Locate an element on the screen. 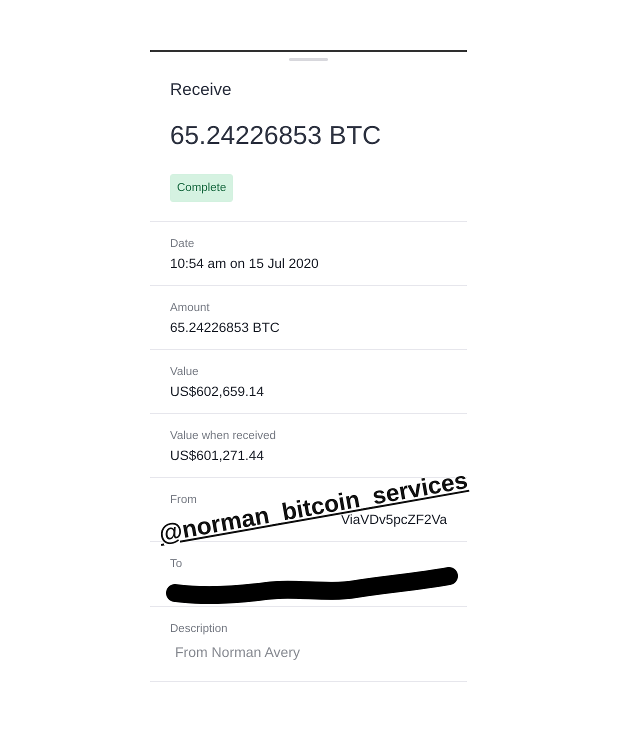 This screenshot has height=753, width=640. field-value: US$601,271.44 is located at coordinates (217, 456).